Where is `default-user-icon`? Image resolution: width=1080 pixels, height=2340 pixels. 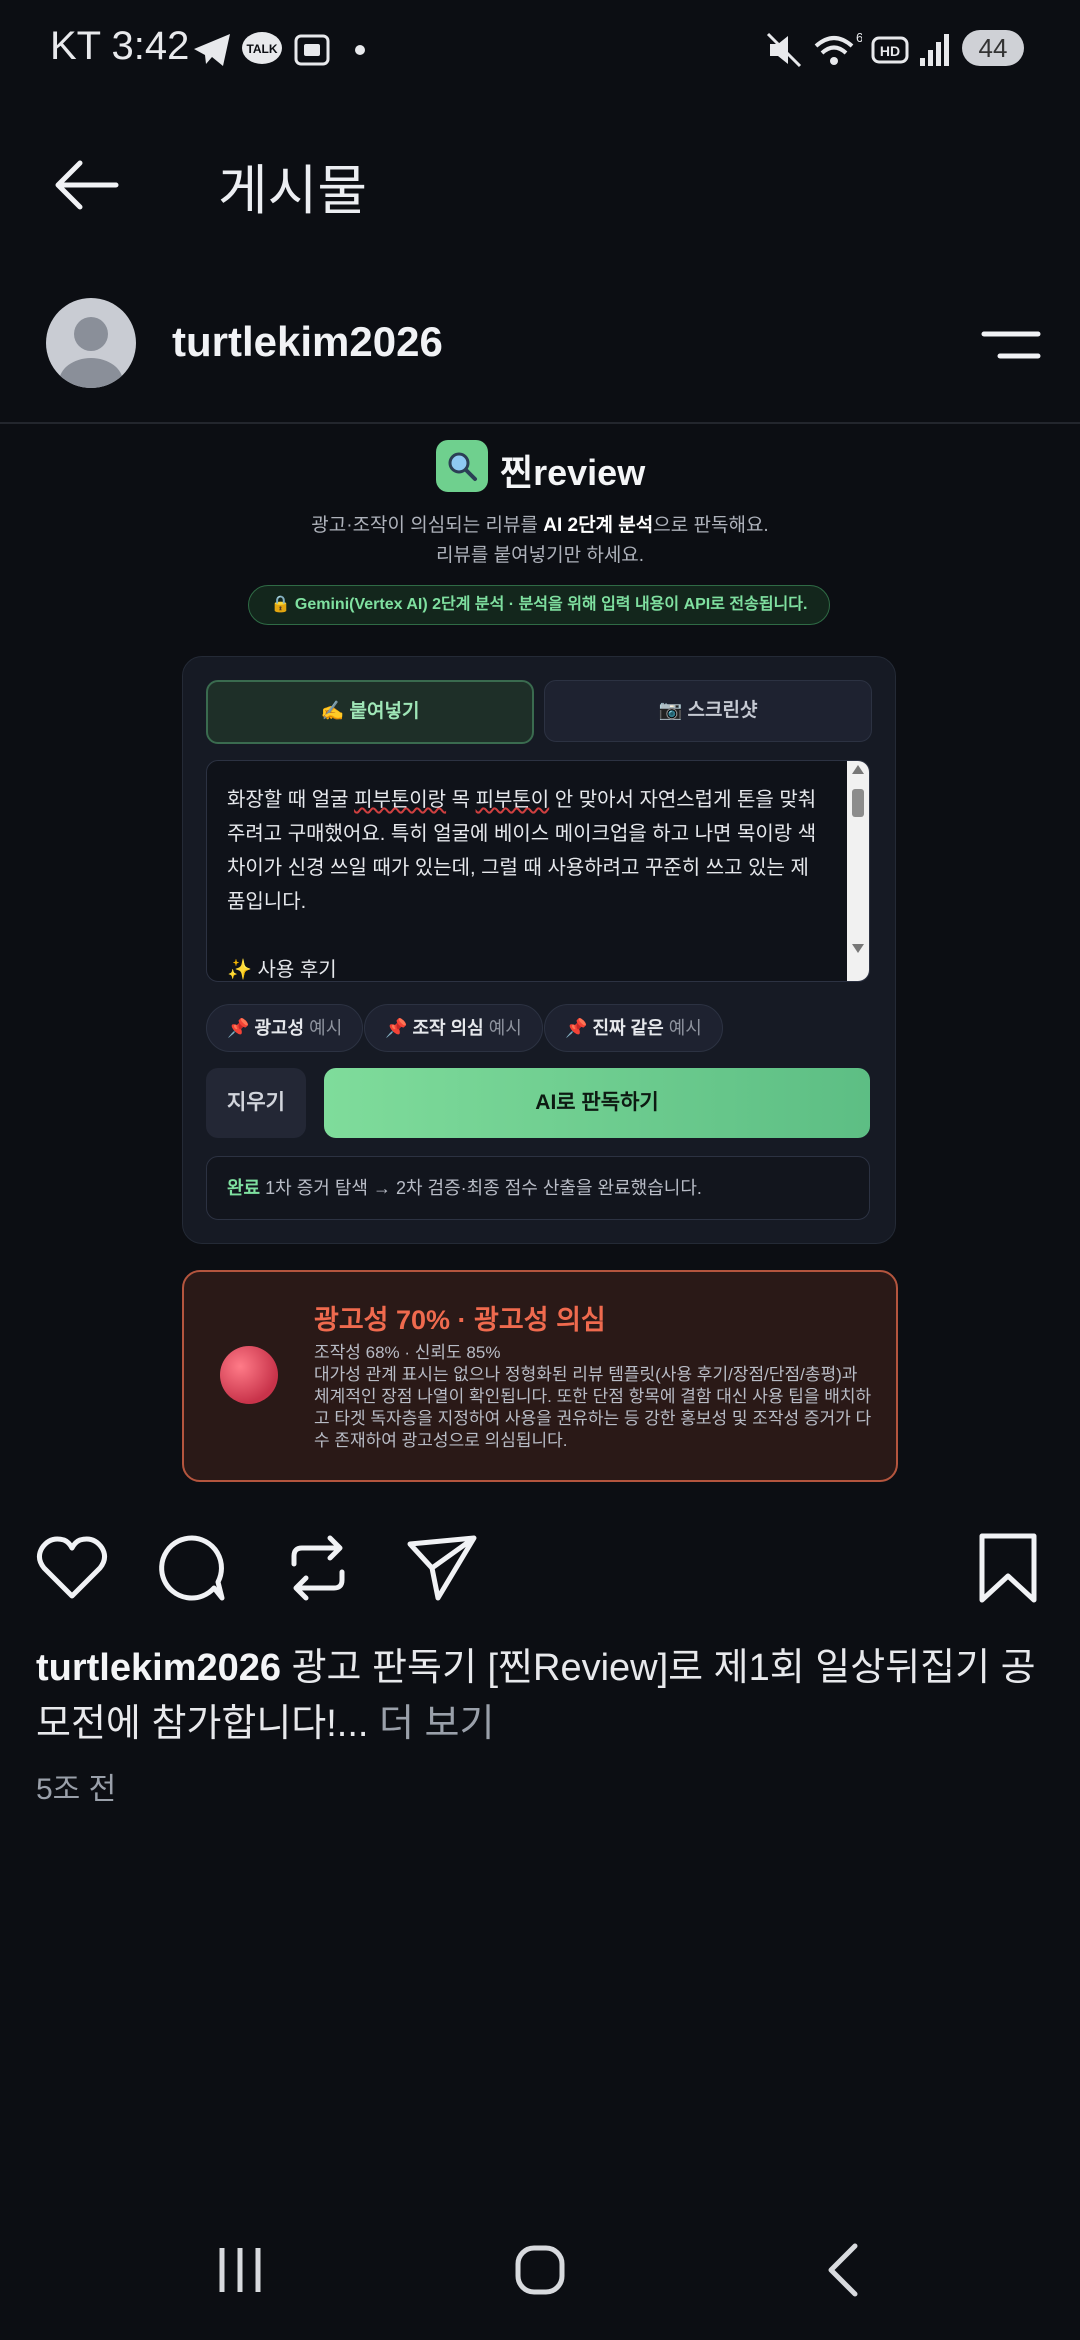 default-user-icon is located at coordinates (91, 352).